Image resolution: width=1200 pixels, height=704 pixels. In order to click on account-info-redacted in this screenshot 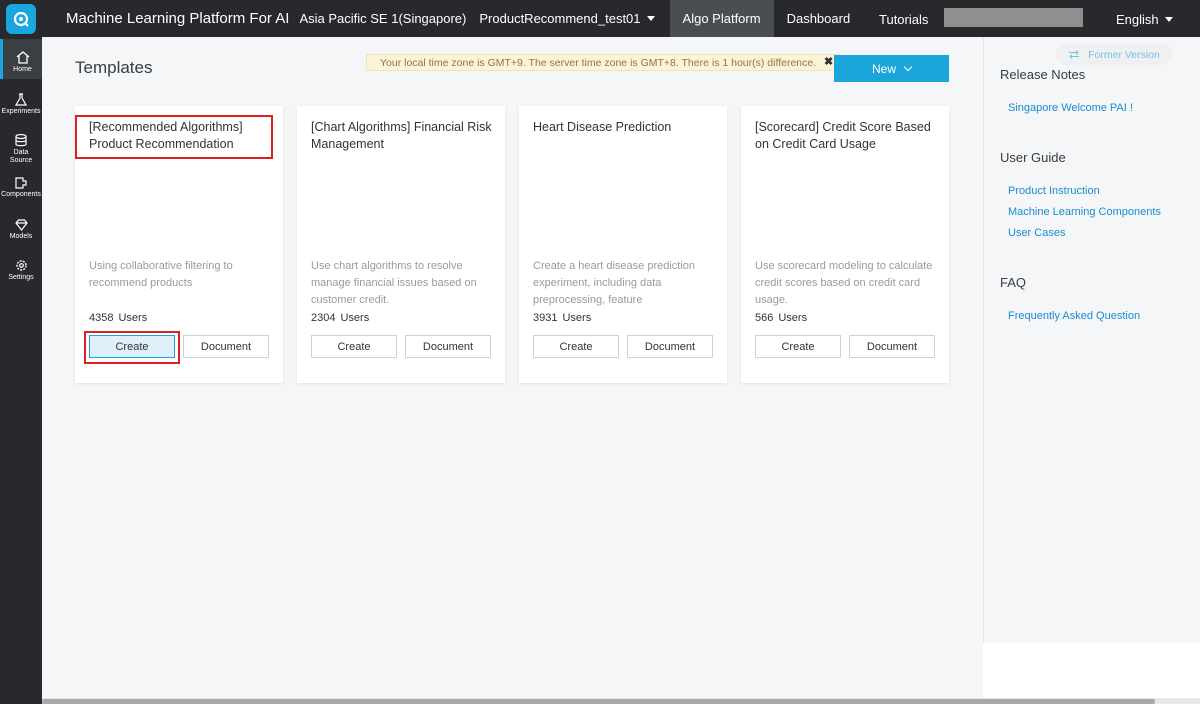, I will do `click(1013, 17)`.